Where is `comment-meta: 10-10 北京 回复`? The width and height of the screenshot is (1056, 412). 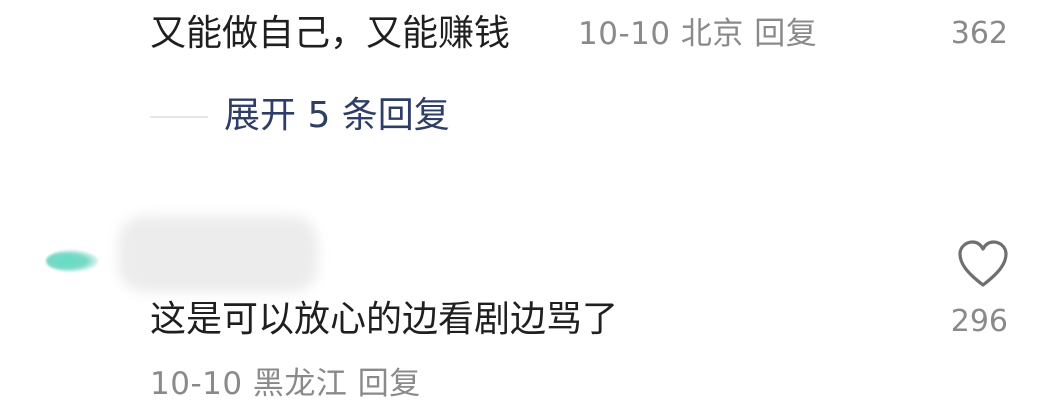 comment-meta: 10-10 北京 回复 is located at coordinates (697, 34).